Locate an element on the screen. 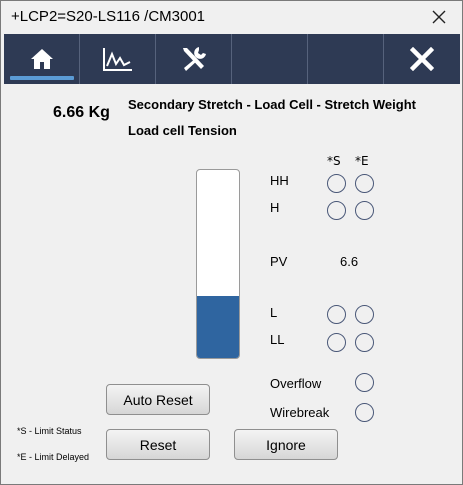 The height and width of the screenshot is (485, 463). faceplate-toolbar is located at coordinates (232, 59).